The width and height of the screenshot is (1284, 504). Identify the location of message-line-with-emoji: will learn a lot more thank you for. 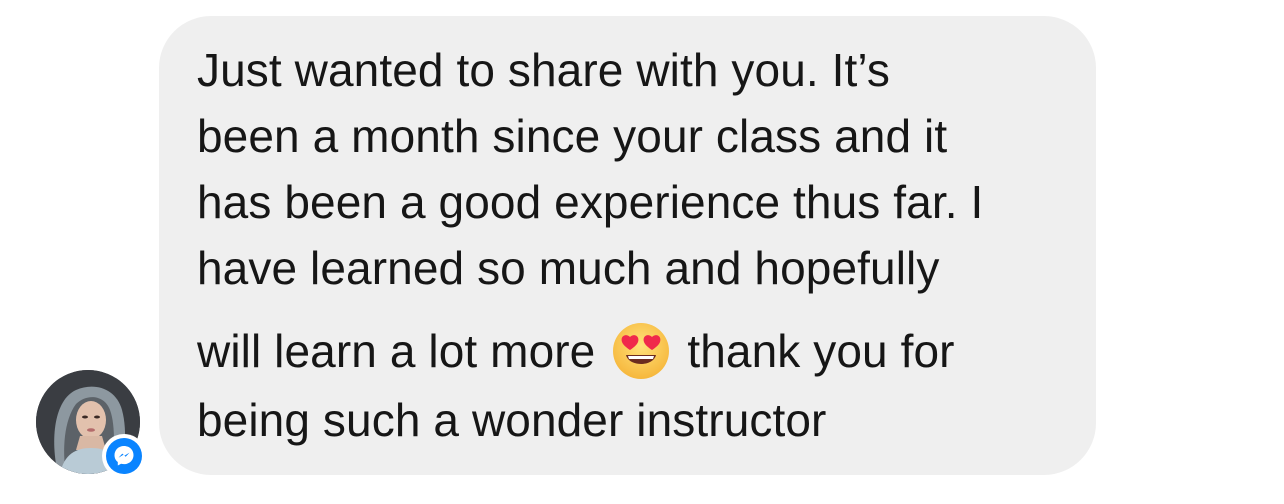
(576, 351).